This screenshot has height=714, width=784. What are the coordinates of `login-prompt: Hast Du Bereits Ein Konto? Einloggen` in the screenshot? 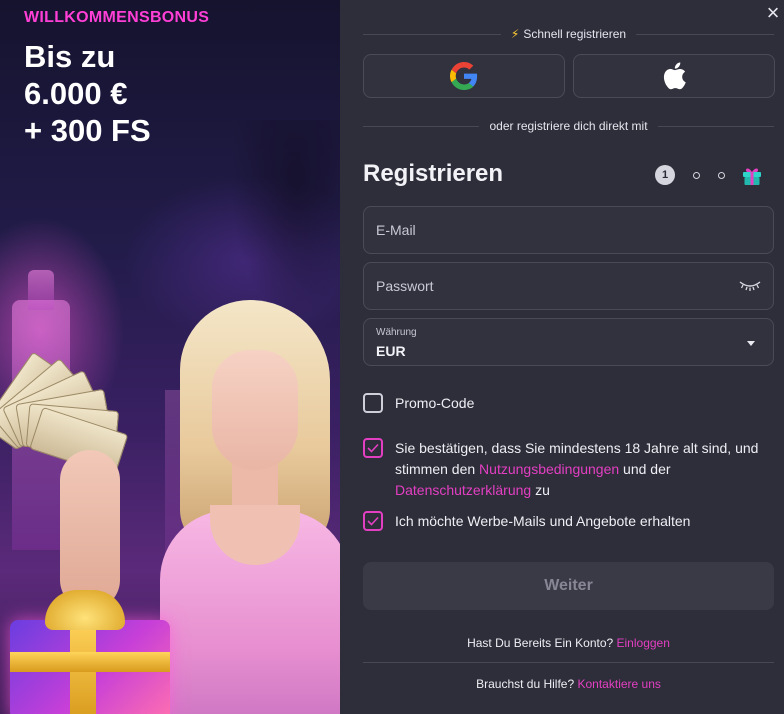 It's located at (568, 643).